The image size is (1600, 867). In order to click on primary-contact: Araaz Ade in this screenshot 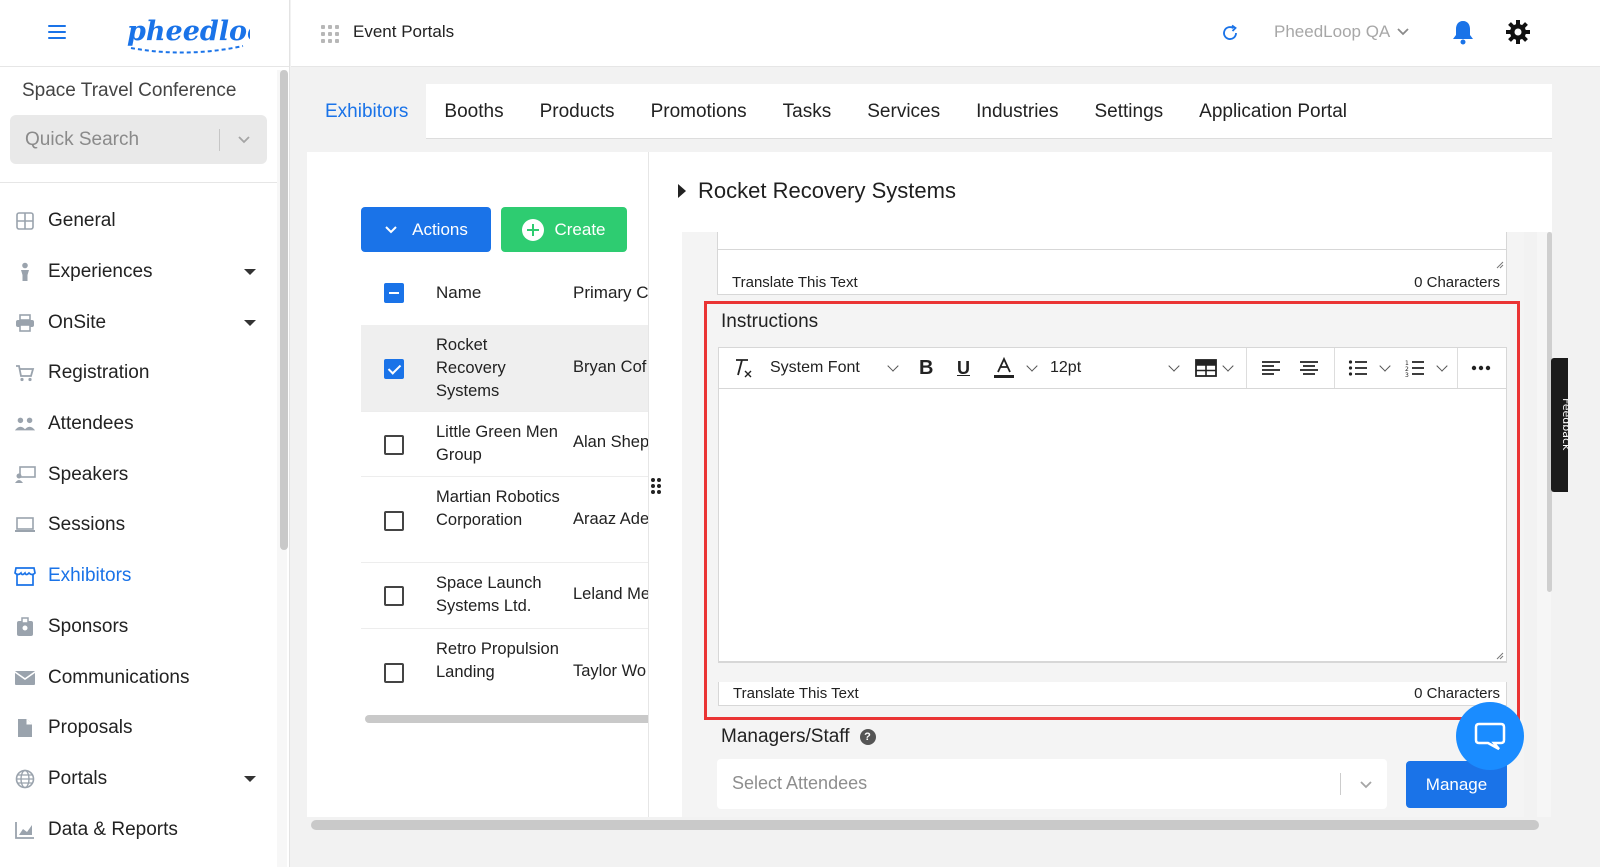, I will do `click(611, 519)`.